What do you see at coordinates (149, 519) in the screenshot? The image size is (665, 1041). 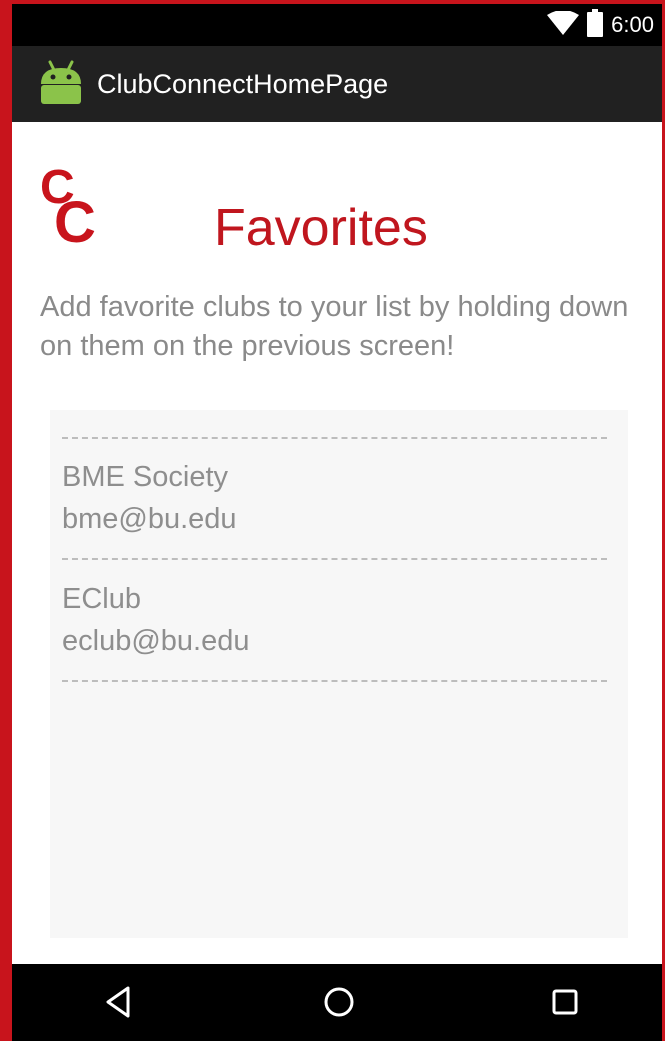 I see `club-email: bme@bu.edu` at bounding box center [149, 519].